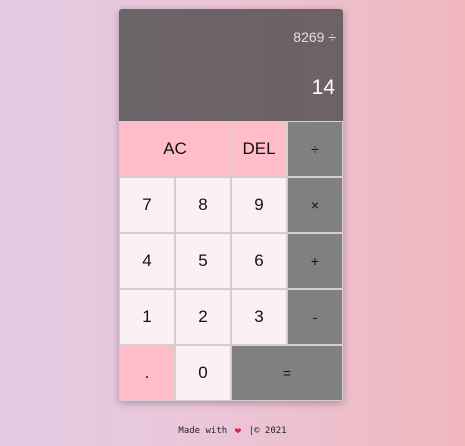 The height and width of the screenshot is (446, 465). I want to click on minus-button: -, so click(315, 317).